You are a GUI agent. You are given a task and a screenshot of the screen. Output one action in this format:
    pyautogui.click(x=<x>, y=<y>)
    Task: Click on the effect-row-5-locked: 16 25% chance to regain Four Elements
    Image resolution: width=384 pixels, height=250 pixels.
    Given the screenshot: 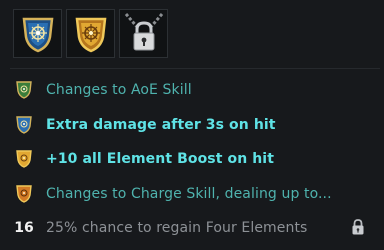 What is the action you would take?
    pyautogui.click(x=193, y=228)
    